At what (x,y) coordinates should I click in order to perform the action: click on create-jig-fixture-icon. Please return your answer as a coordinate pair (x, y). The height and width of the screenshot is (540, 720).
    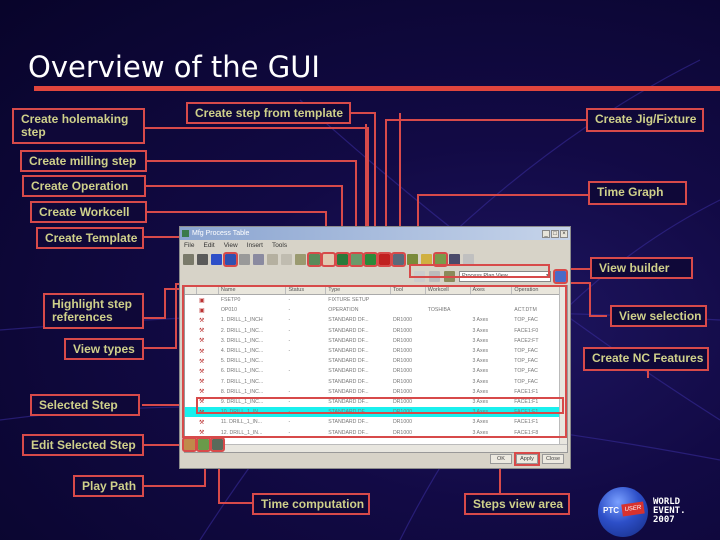
    Looking at the image, I should click on (384, 259).